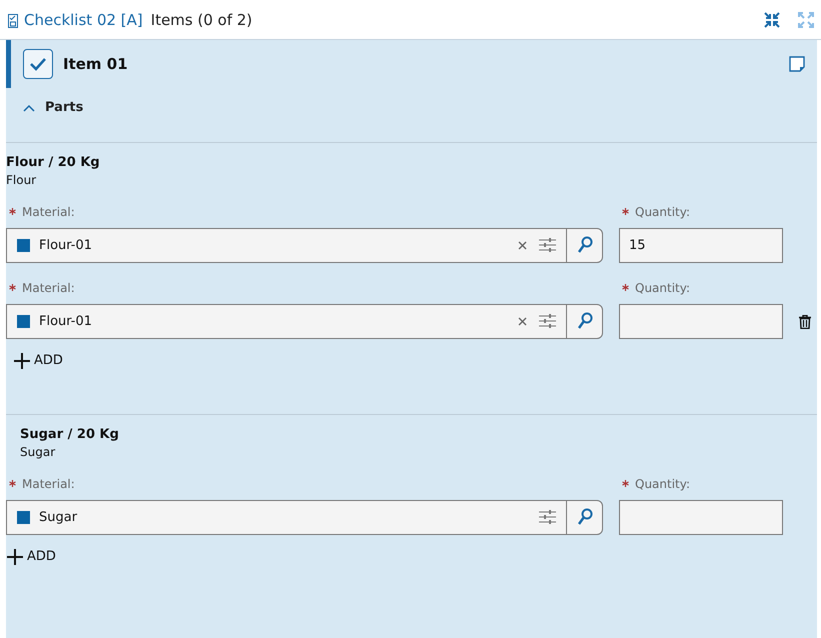 The image size is (821, 638). I want to click on section-title: Sugar / 20 Kg, so click(70, 434).